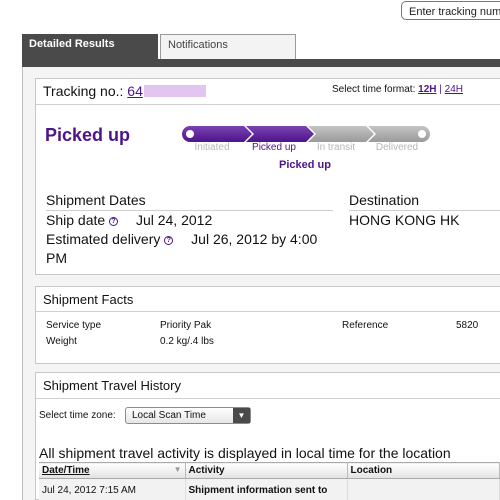 This screenshot has width=500, height=500. Describe the element at coordinates (261, 63) in the screenshot. I see `tab-bar` at that location.